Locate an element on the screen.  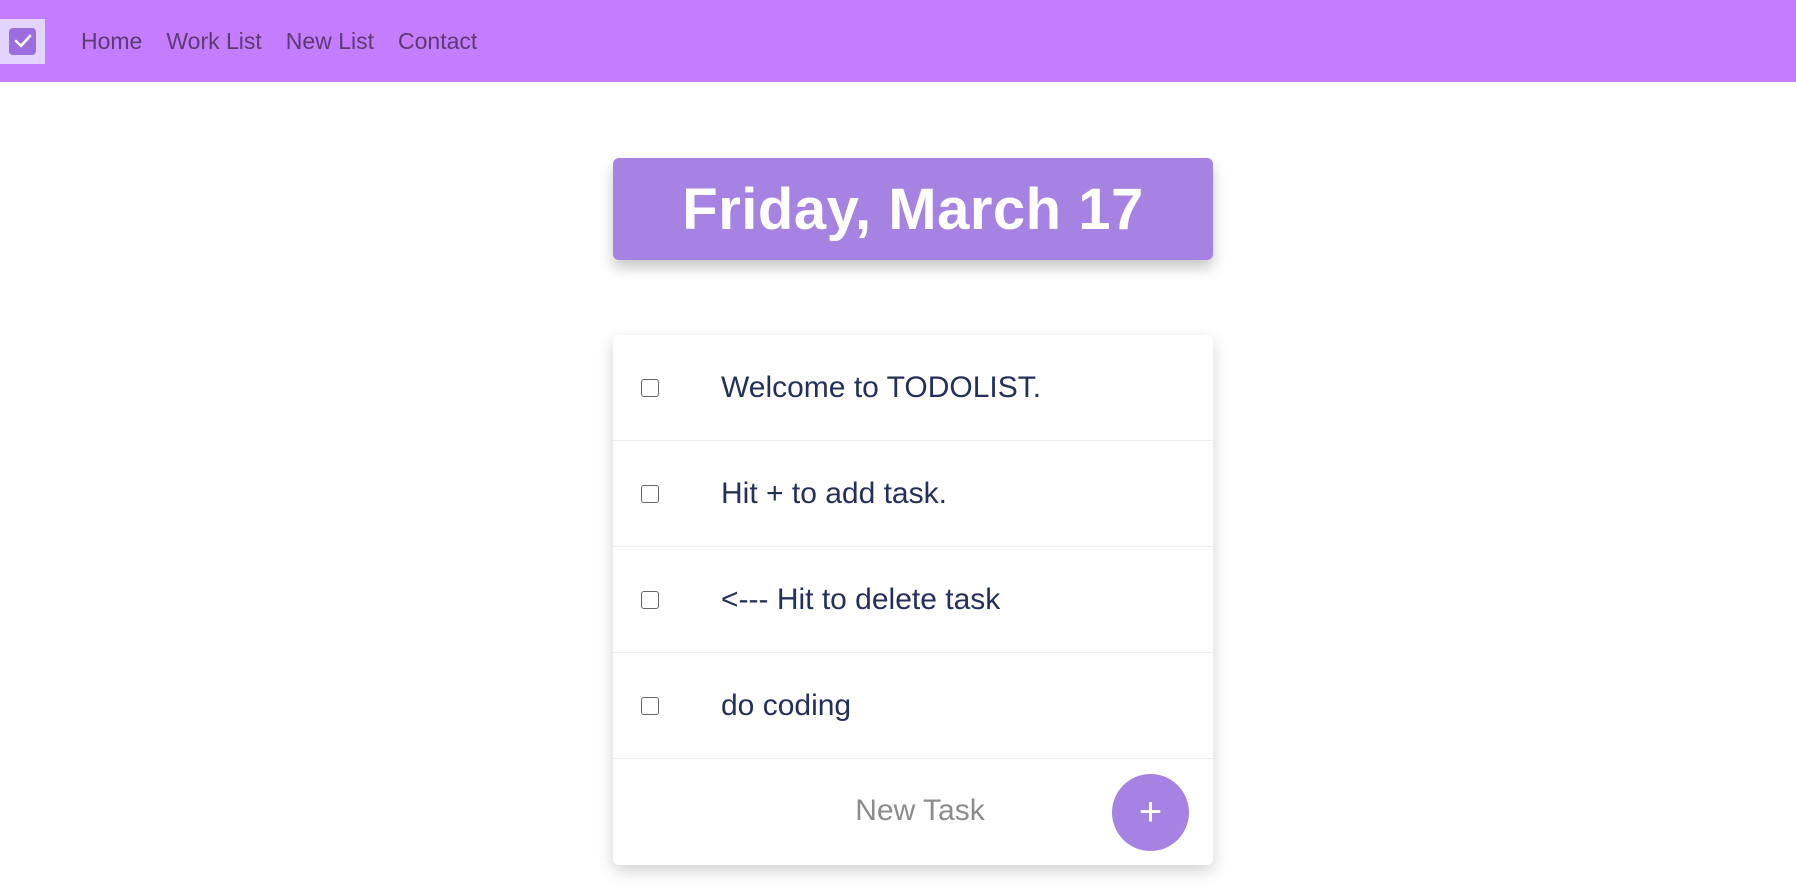
new-task-input is located at coordinates (920, 811).